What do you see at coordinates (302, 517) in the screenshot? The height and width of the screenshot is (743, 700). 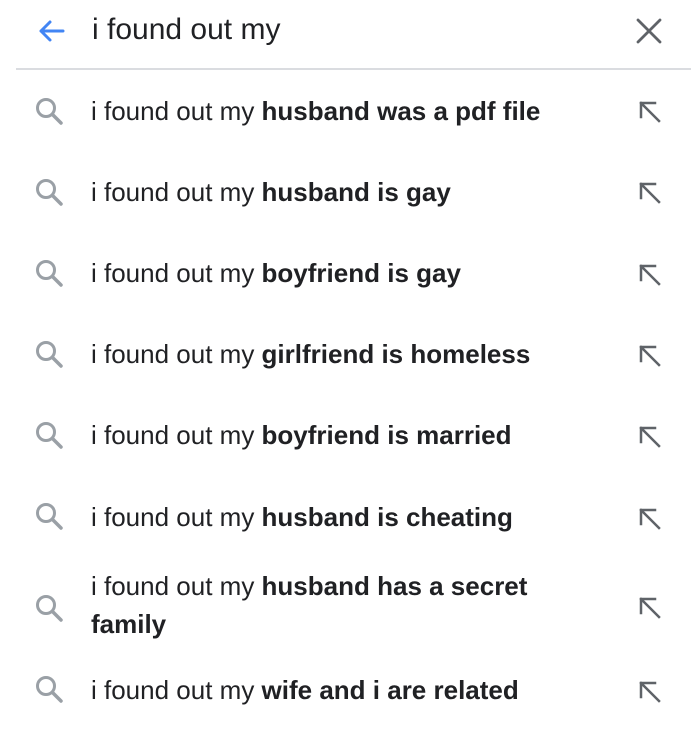 I see `suggestion-text: i found out my husband is cheating` at bounding box center [302, 517].